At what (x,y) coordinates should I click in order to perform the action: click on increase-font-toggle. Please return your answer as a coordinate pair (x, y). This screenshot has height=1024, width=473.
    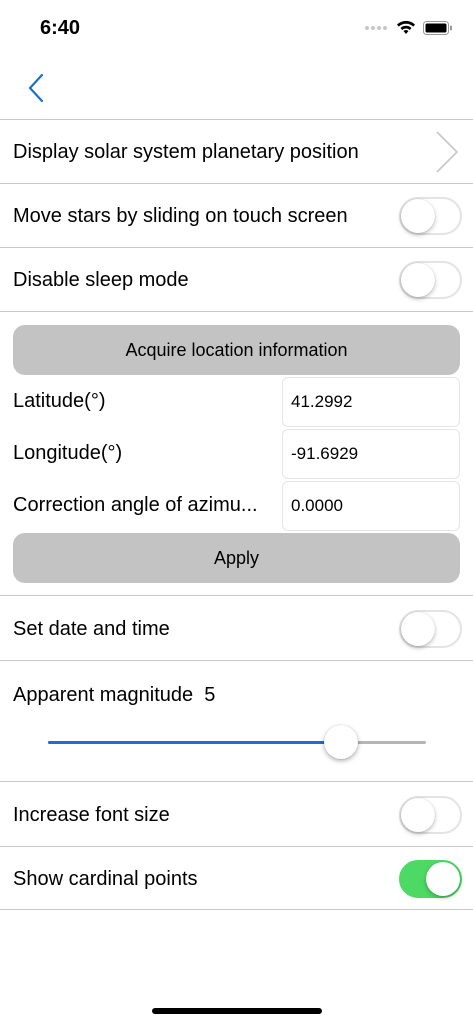
    Looking at the image, I should click on (430, 815).